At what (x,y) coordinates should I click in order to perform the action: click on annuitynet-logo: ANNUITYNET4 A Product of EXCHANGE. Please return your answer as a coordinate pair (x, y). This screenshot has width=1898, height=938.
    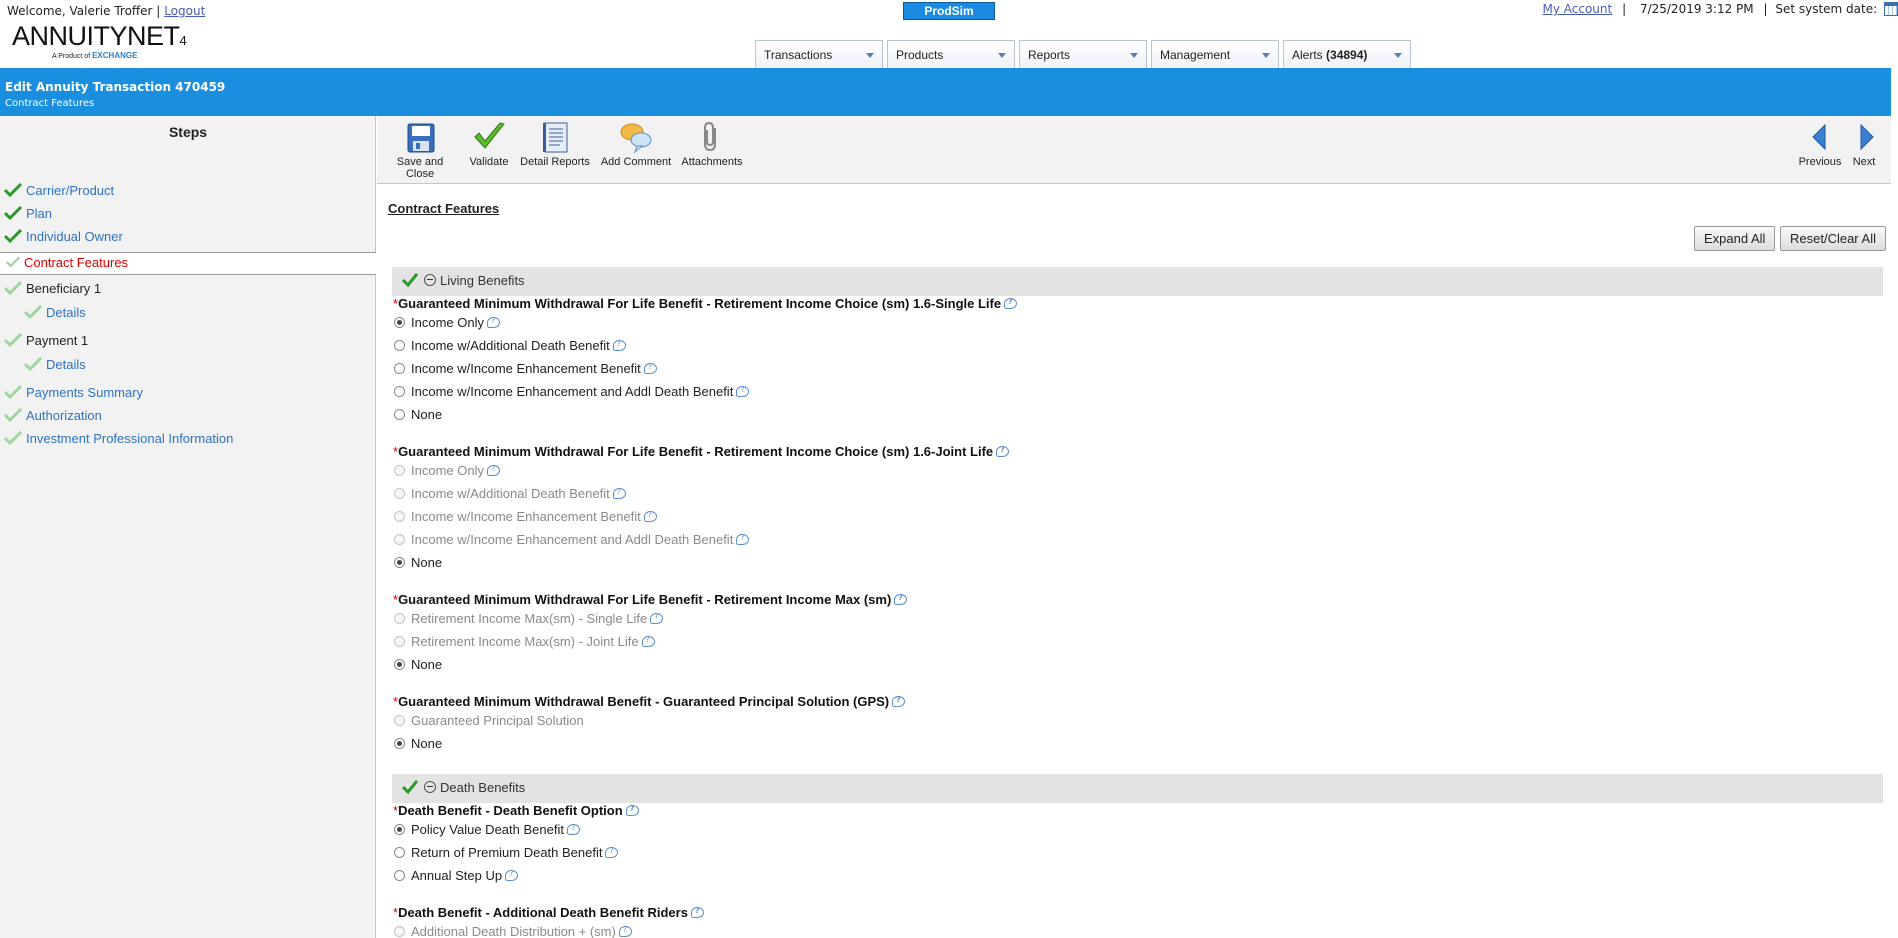
    Looking at the image, I should click on (99, 44).